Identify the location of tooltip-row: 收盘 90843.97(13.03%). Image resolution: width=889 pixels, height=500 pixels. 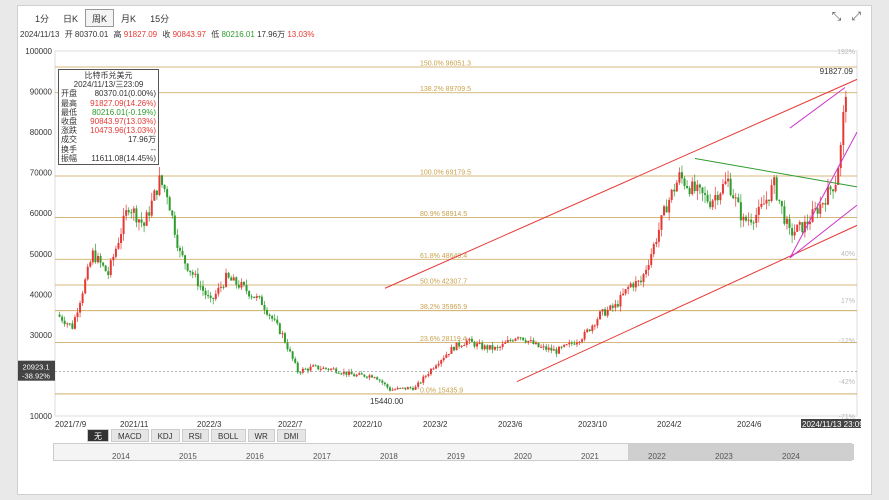
(108, 121).